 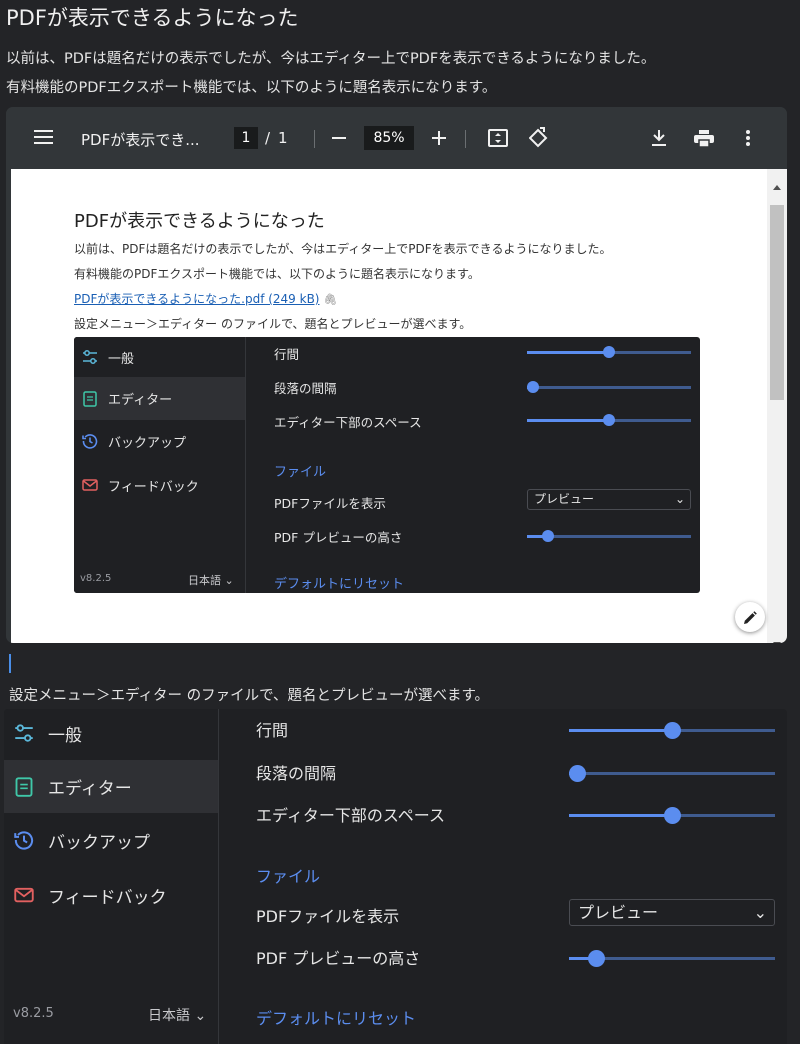 I want to click on rotate-icon, so click(x=539, y=138).